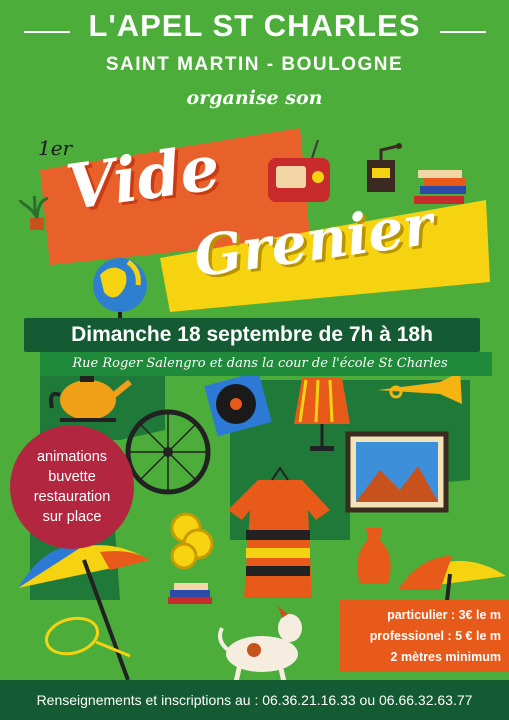  What do you see at coordinates (84, 613) in the screenshot?
I see `umbrella-left-icon` at bounding box center [84, 613].